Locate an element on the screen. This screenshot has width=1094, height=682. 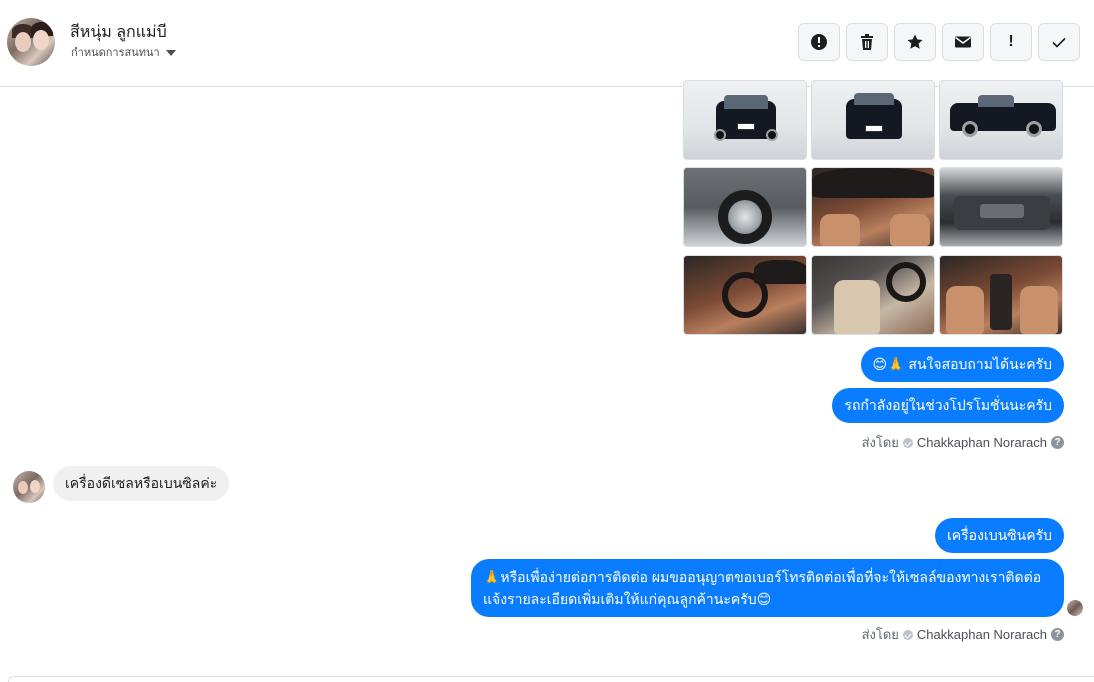
trash-icon is located at coordinates (867, 42).